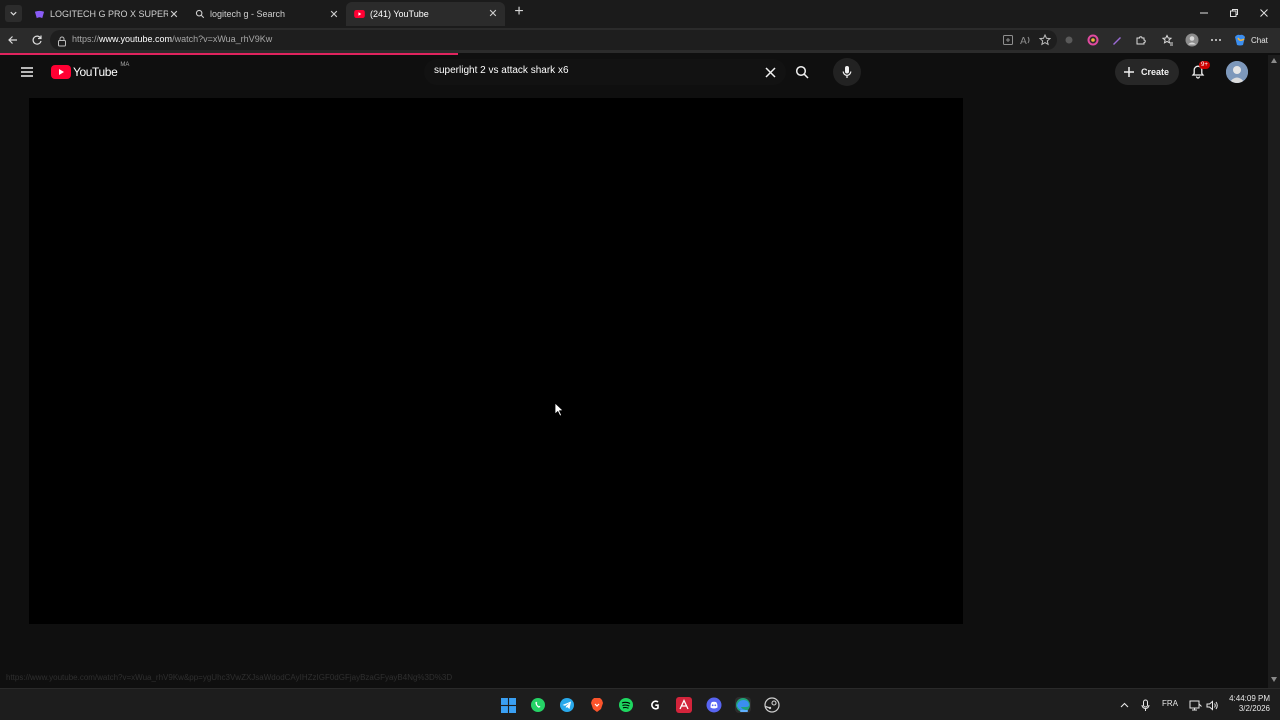 This screenshot has height=720, width=1280. Describe the element at coordinates (1145, 705) in the screenshot. I see `microphone-tray-icon` at that location.